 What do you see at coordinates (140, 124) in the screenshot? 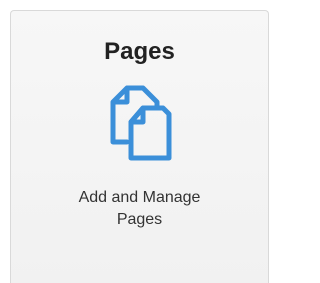
I see `pages-icon` at bounding box center [140, 124].